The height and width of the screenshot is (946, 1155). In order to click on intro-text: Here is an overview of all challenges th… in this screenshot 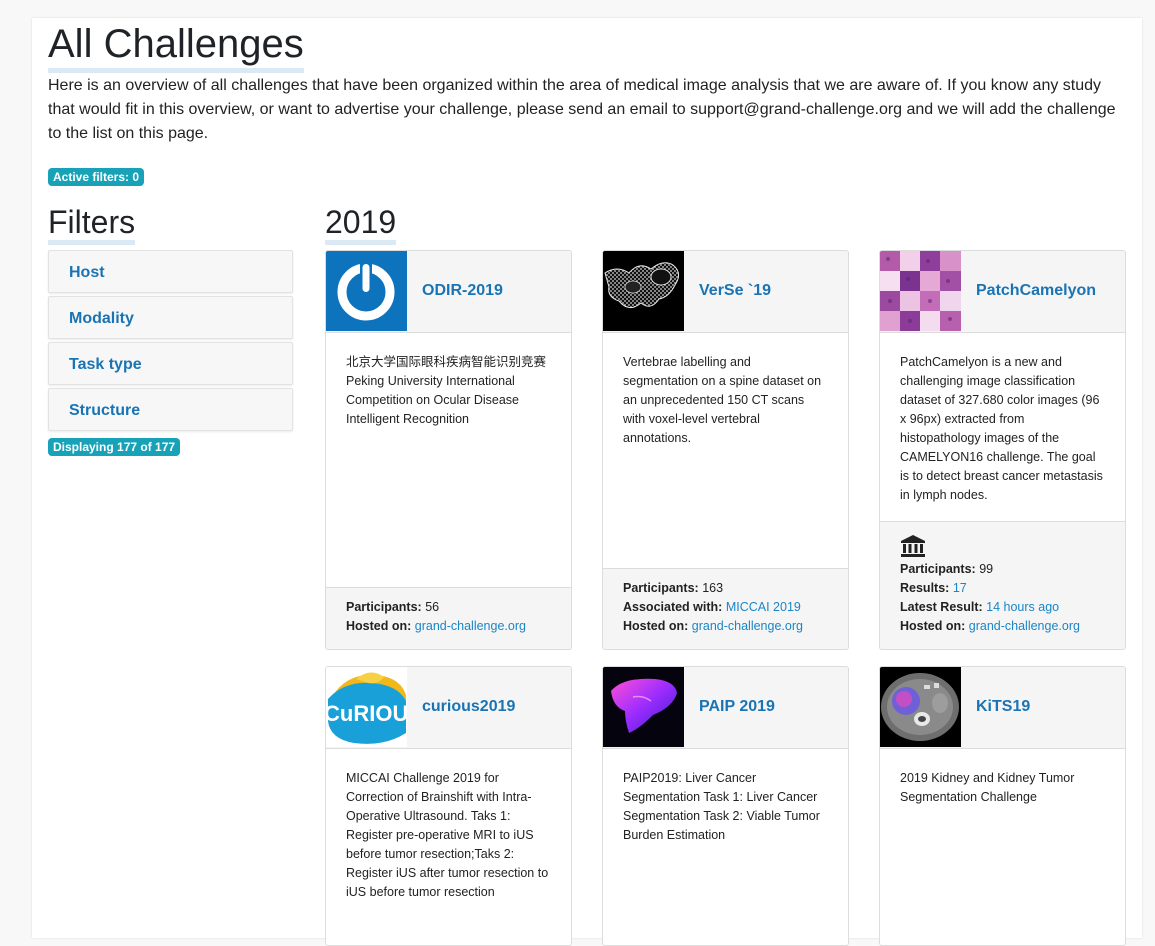, I will do `click(582, 109)`.